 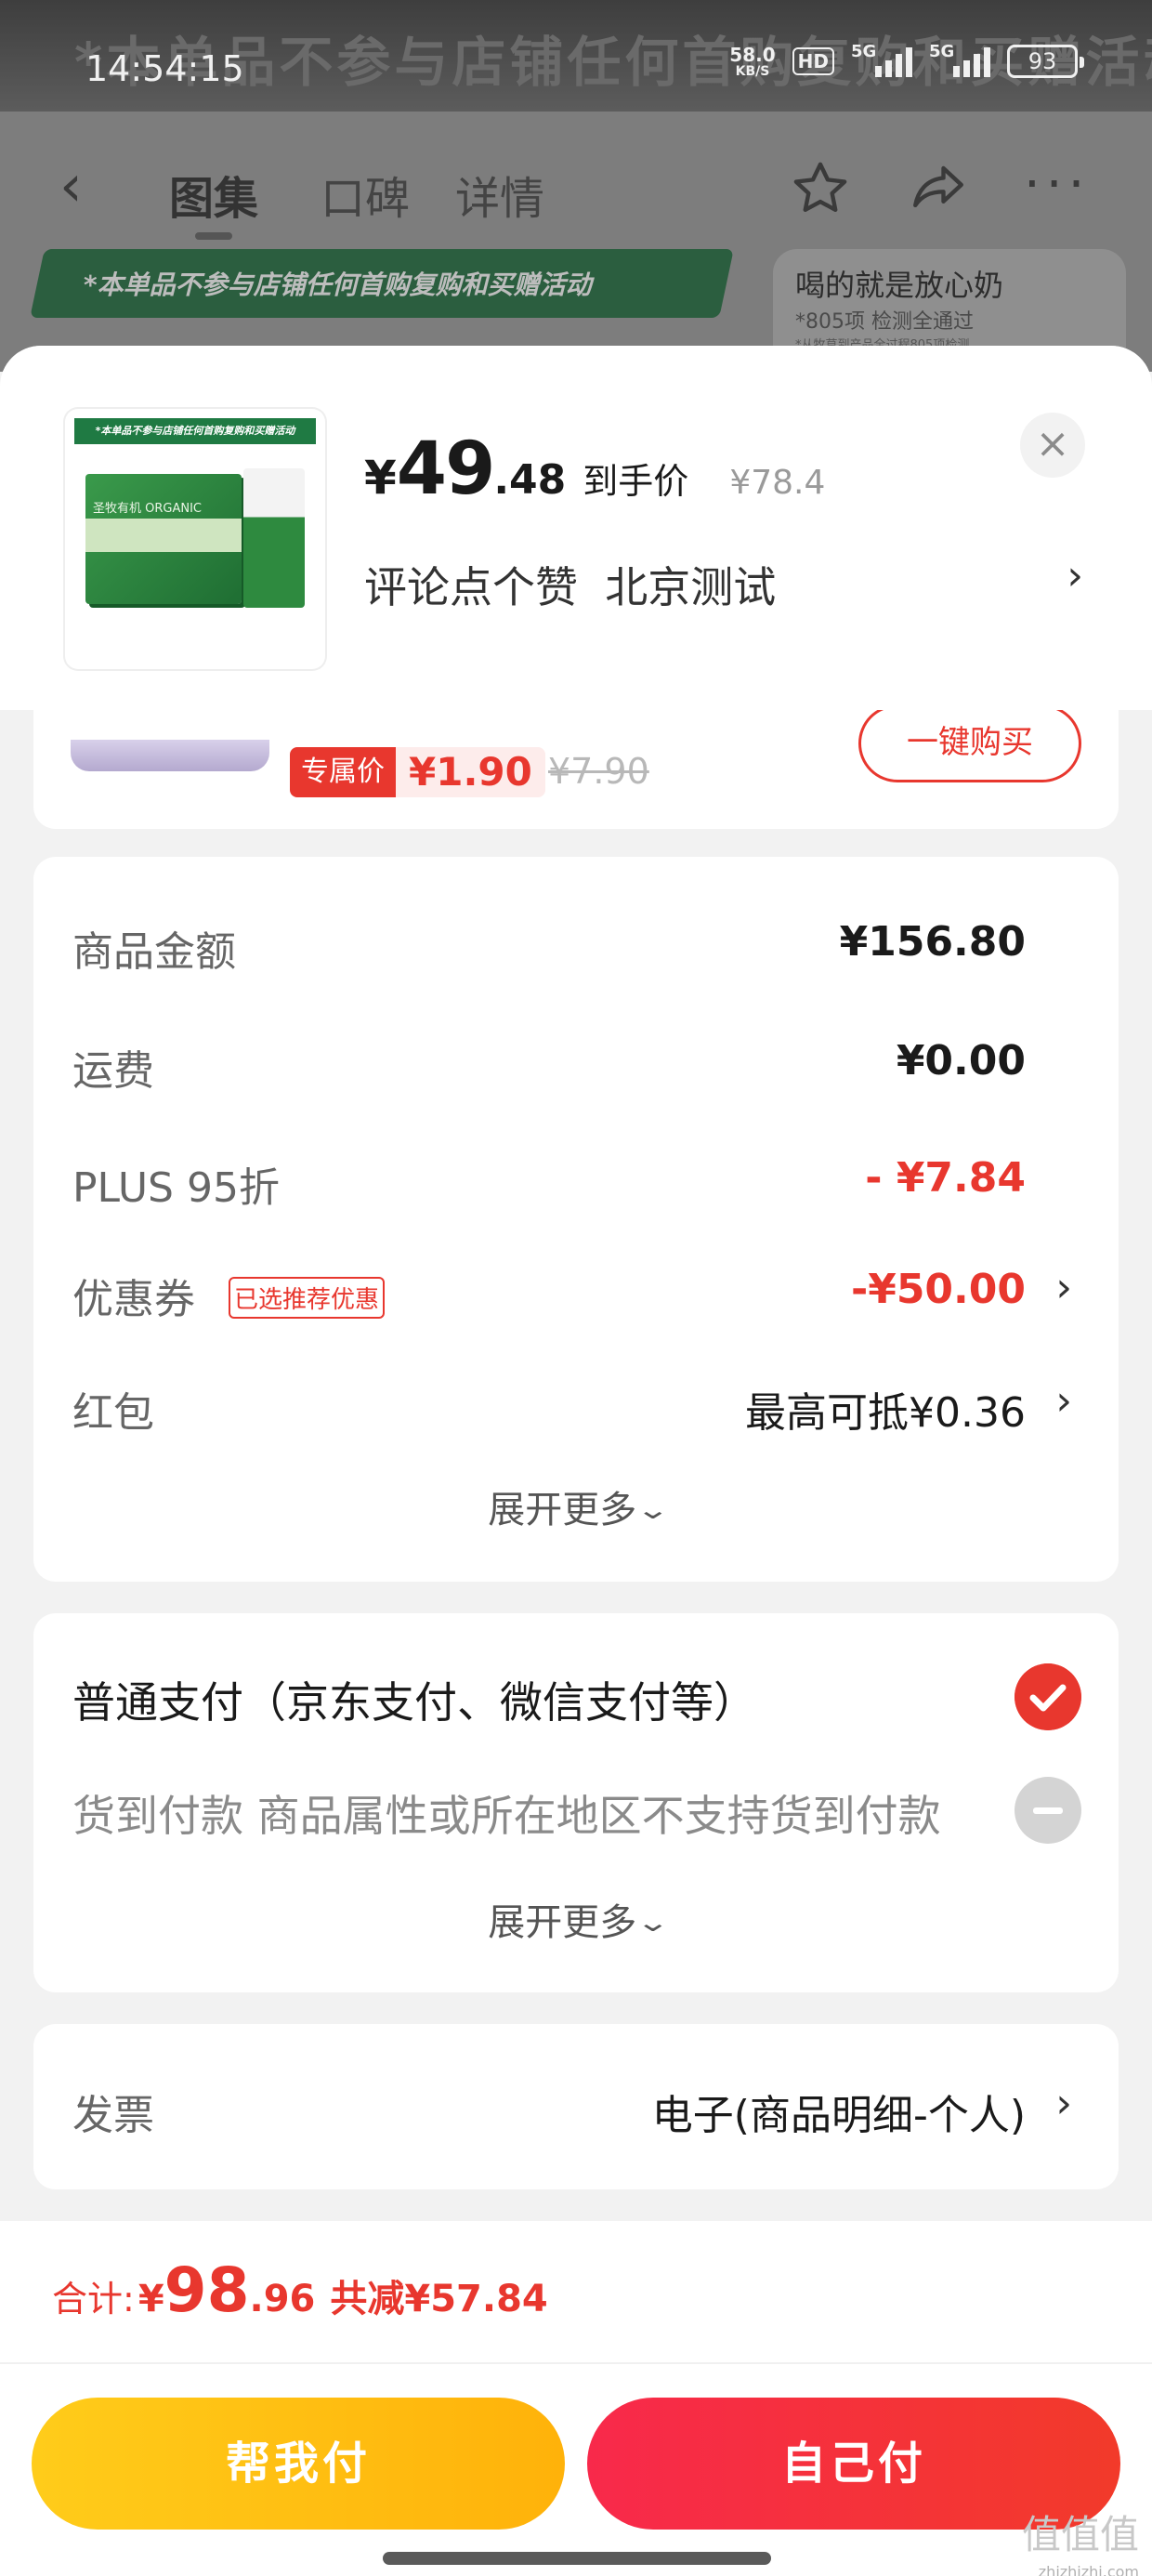 I want to click on watermark-logo: 值值值 zhizhizhi.com, so click(x=1080, y=2546).